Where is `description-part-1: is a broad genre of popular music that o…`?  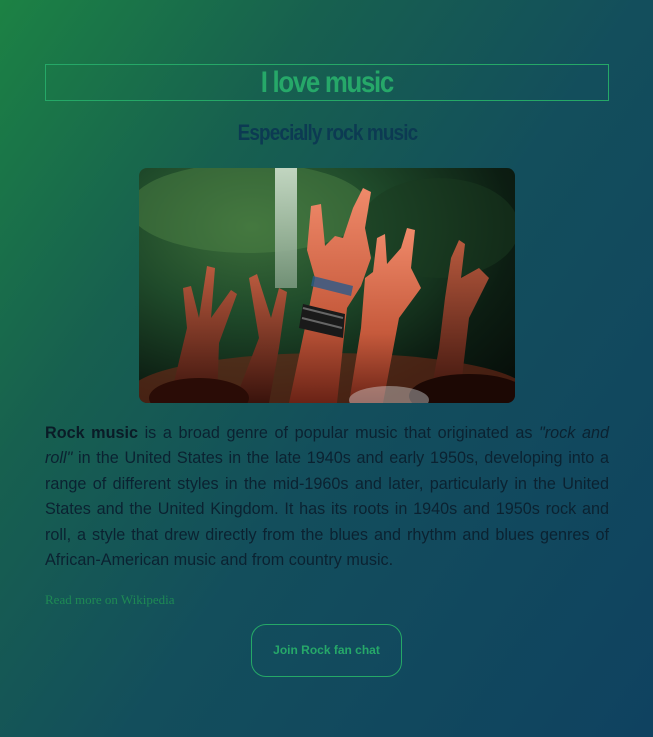 description-part-1: is a broad genre of popular music that o… is located at coordinates (338, 433).